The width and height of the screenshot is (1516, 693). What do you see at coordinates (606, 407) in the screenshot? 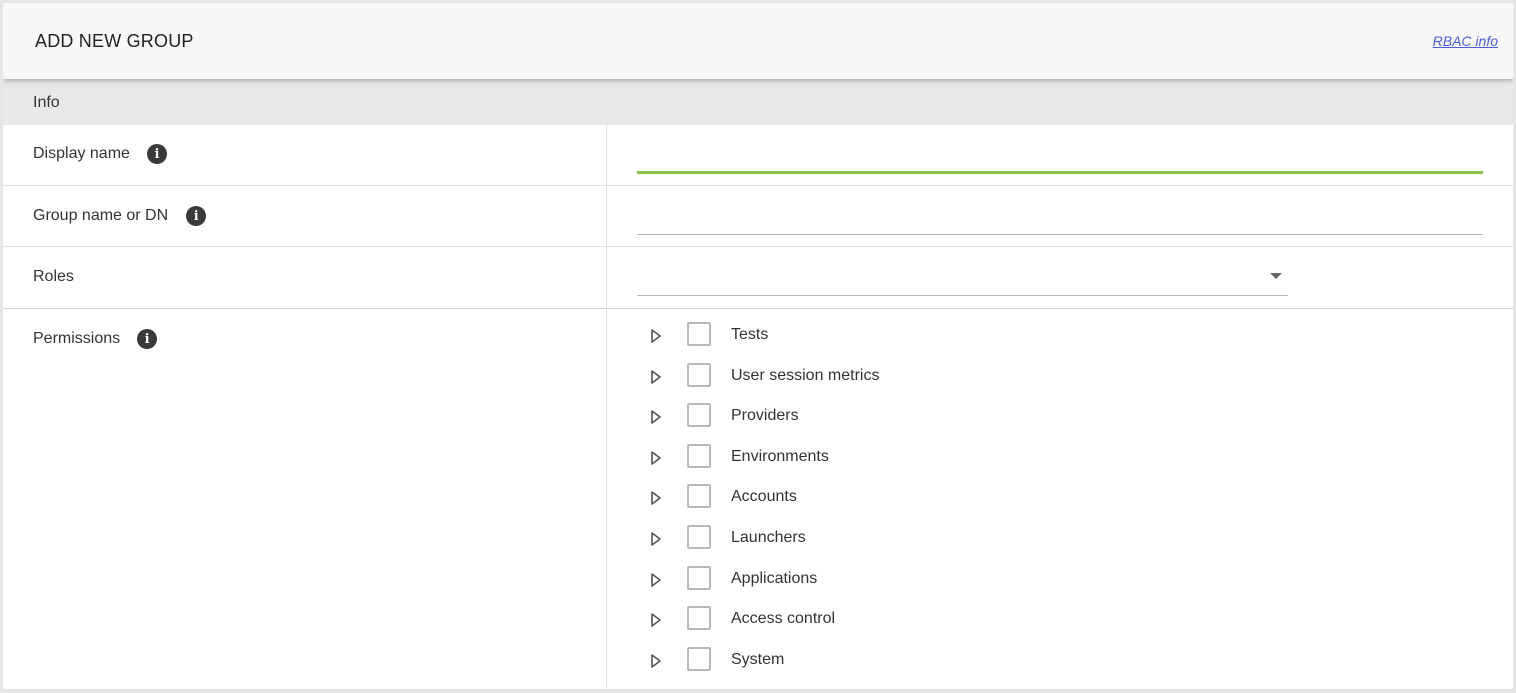
I see `column-divider` at bounding box center [606, 407].